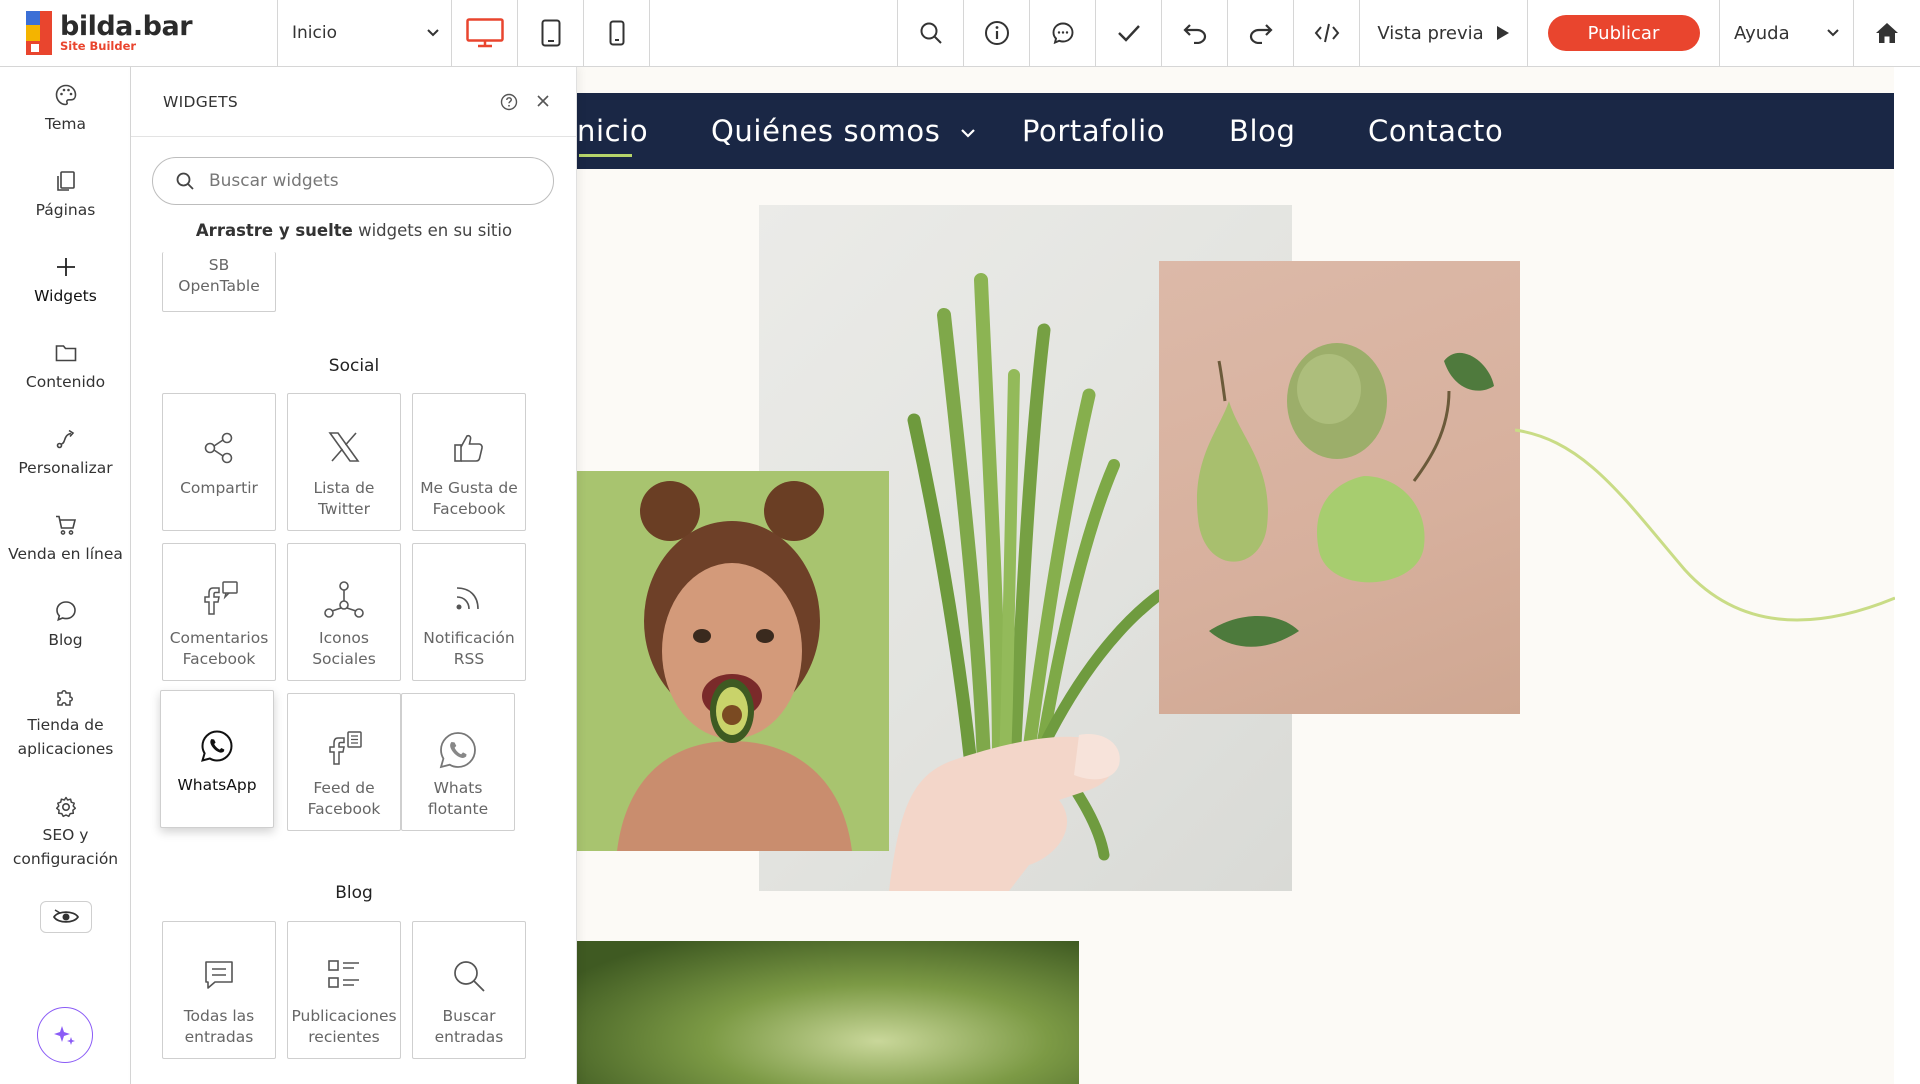  What do you see at coordinates (217, 785) in the screenshot?
I see `widget-card-label: WhatsApp` at bounding box center [217, 785].